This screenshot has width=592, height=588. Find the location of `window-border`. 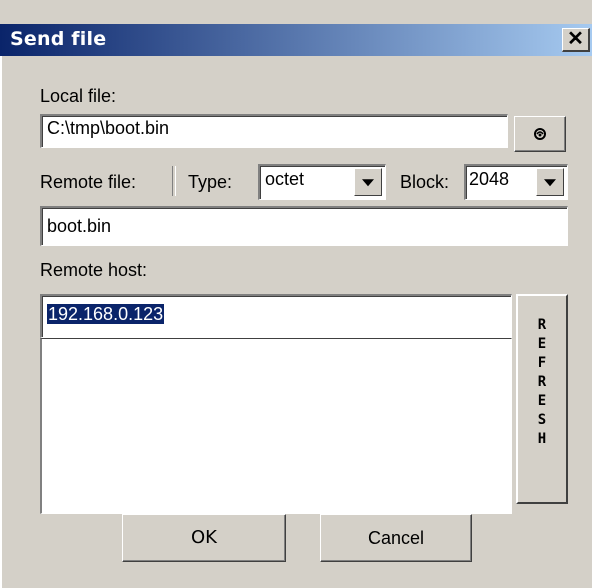

window-border is located at coordinates (1, 322).